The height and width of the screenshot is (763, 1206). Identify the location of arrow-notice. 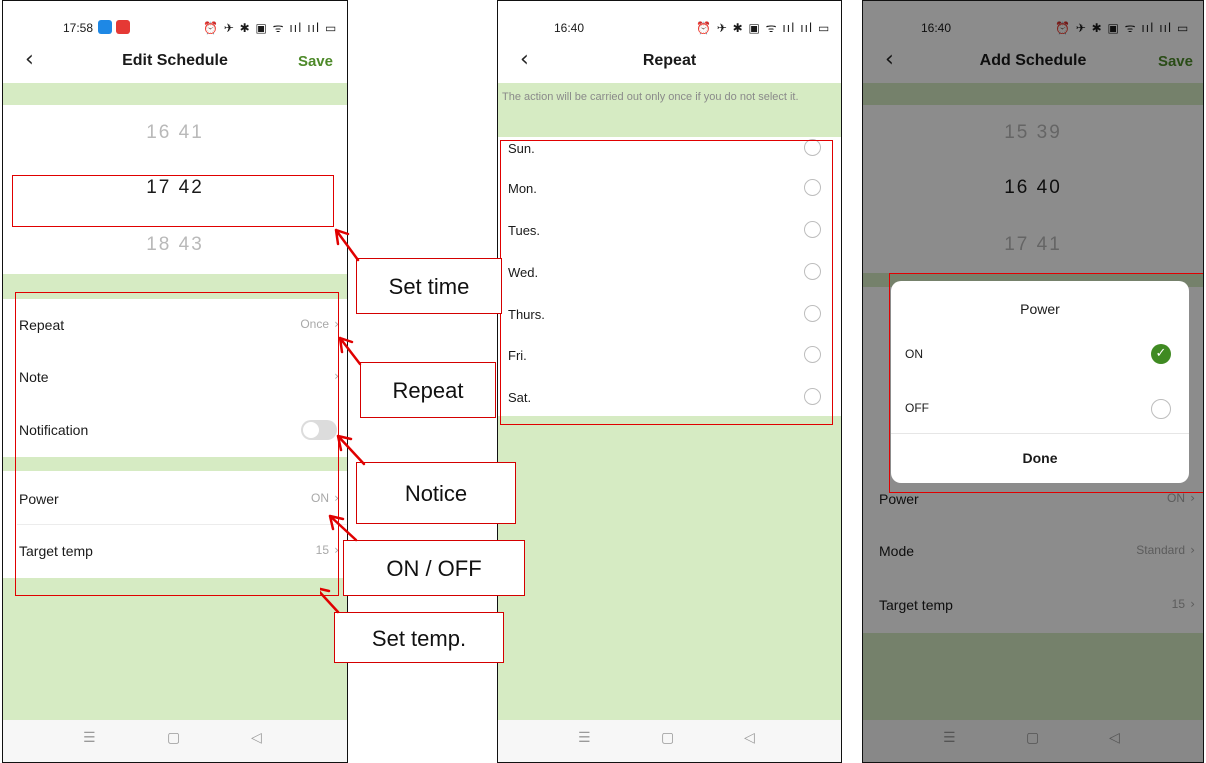
(351, 450).